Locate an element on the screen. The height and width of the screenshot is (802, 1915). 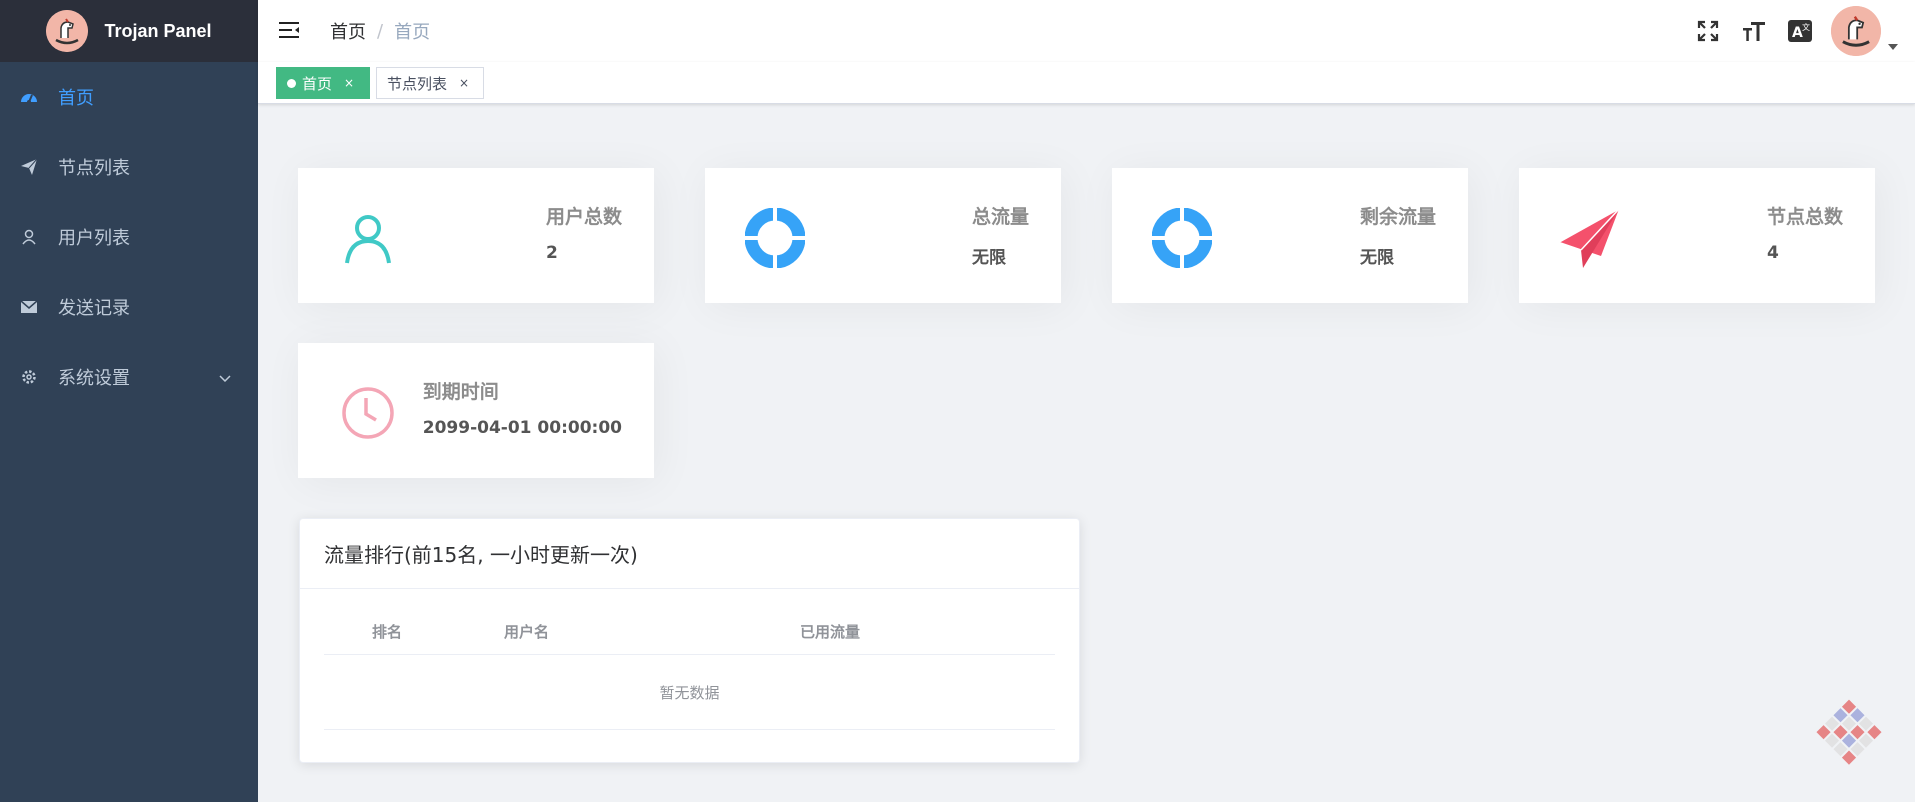
traffic-ranking-panel: 流量排行(前15名, 一小时更新一次) 排名 用户名 已用流量 暂无数据 is located at coordinates (689, 640).